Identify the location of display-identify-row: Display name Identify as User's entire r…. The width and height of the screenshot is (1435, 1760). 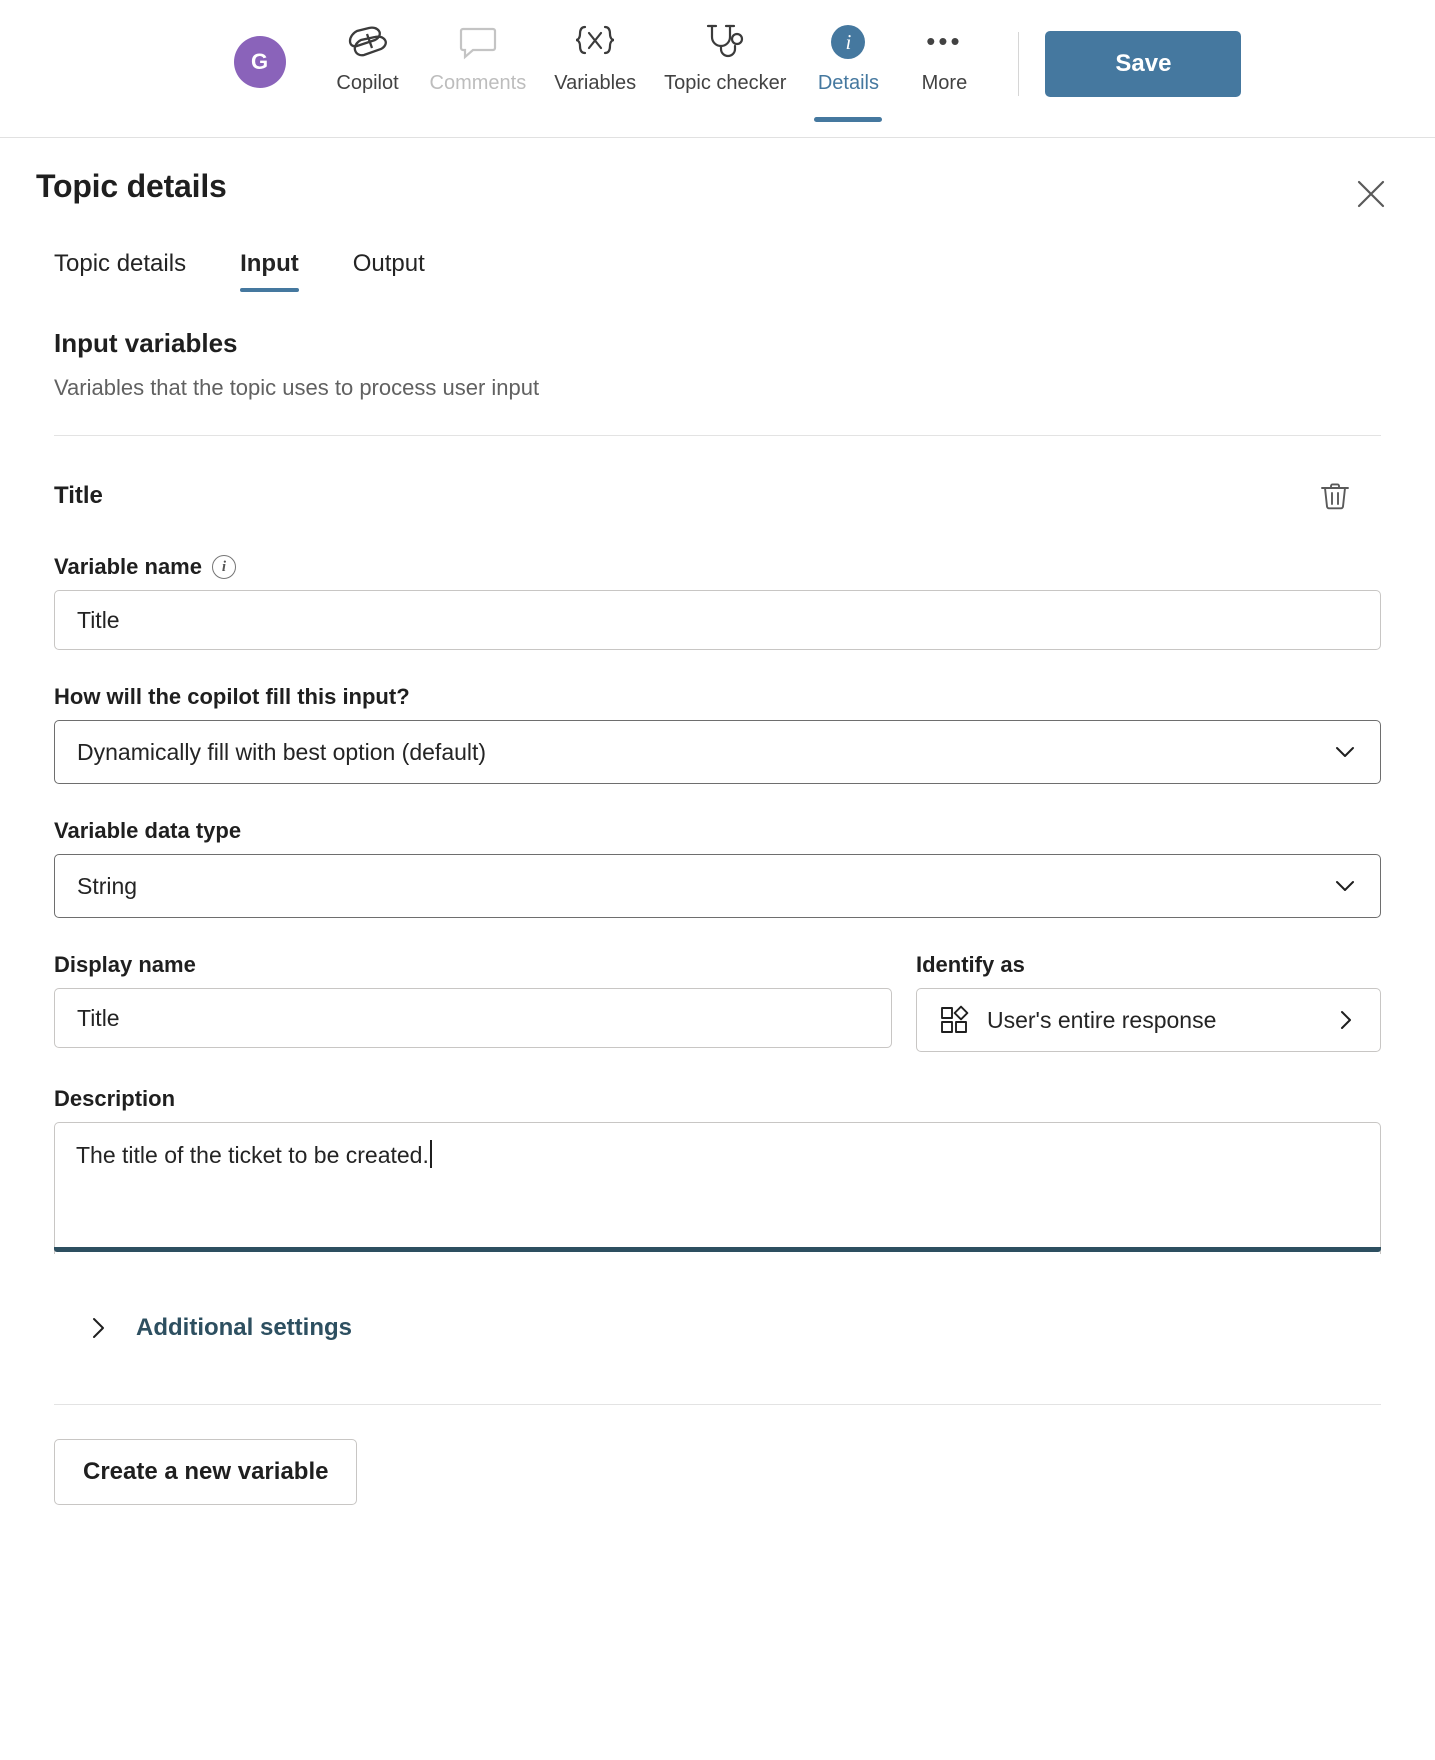
(717, 985).